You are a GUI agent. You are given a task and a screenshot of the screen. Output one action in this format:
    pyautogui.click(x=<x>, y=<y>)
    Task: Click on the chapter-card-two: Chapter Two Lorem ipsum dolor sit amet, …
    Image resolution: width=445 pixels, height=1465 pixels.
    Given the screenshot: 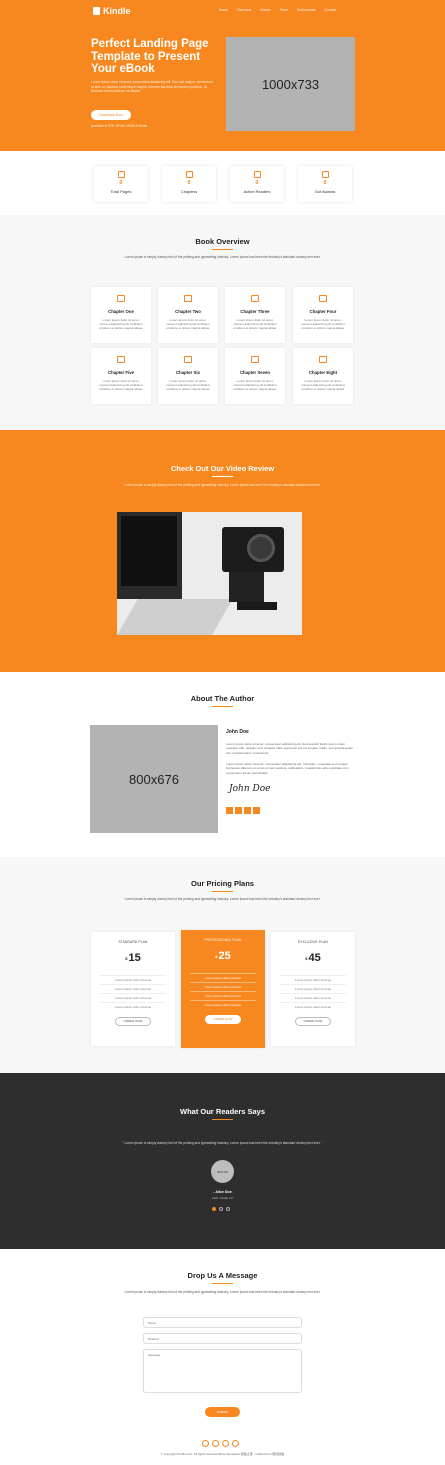 What is the action you would take?
    pyautogui.click(x=188, y=315)
    